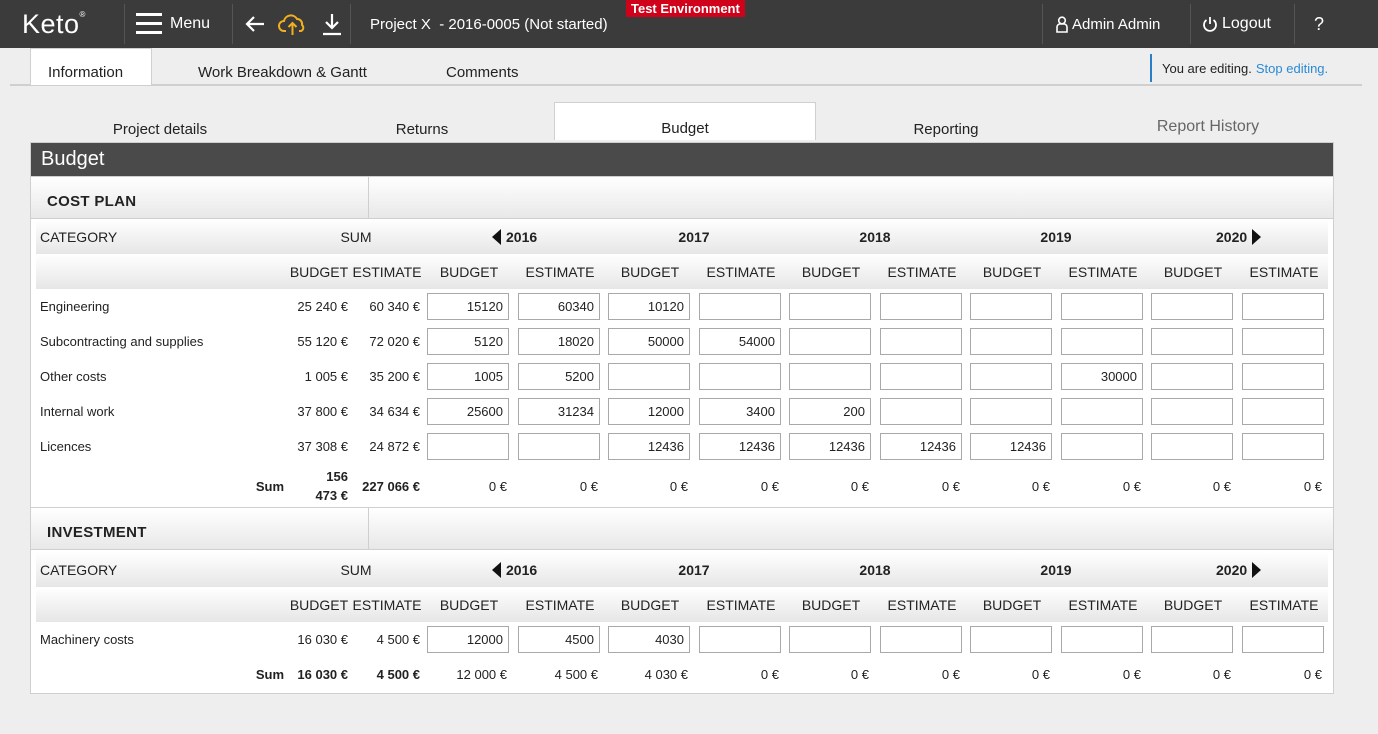 The image size is (1378, 734). What do you see at coordinates (1232, 236) in the screenshot?
I see `year-2020: 2020` at bounding box center [1232, 236].